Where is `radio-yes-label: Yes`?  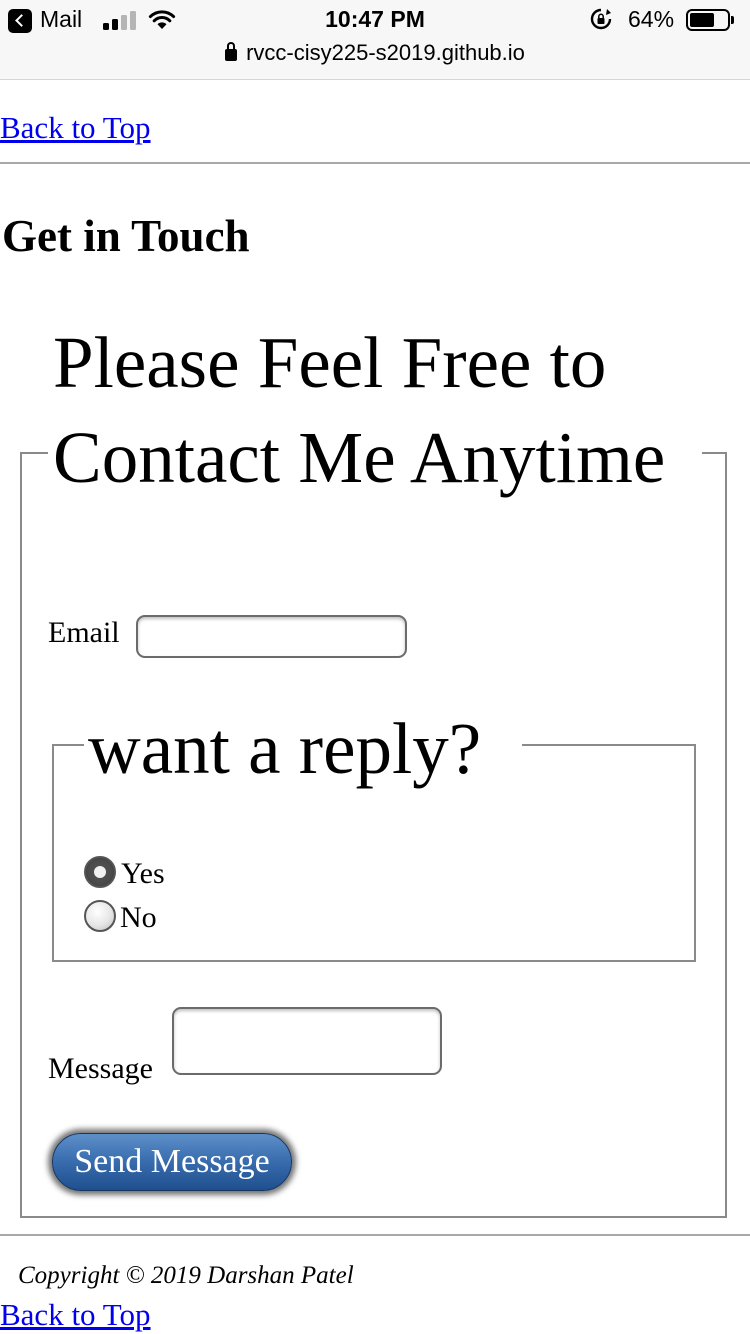 radio-yes-label: Yes is located at coordinates (143, 874).